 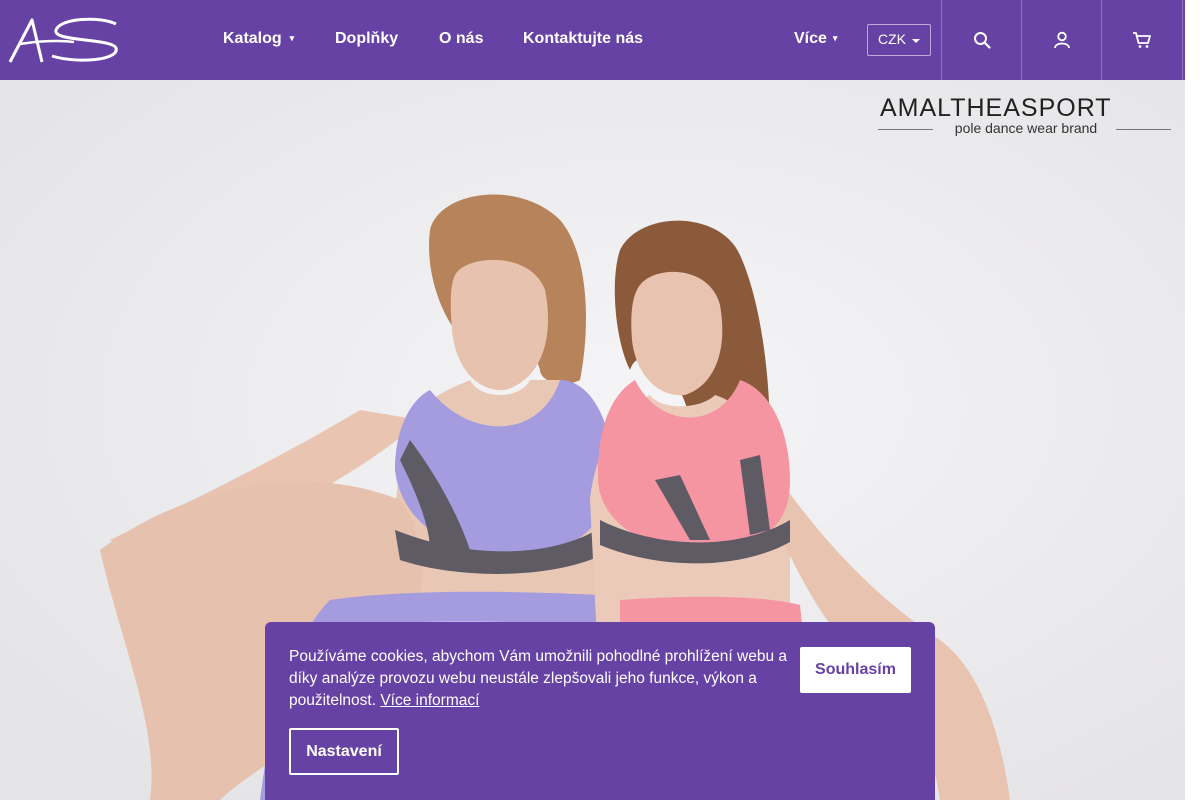 I want to click on nav-item-doplnky: Doplňky, so click(x=366, y=39).